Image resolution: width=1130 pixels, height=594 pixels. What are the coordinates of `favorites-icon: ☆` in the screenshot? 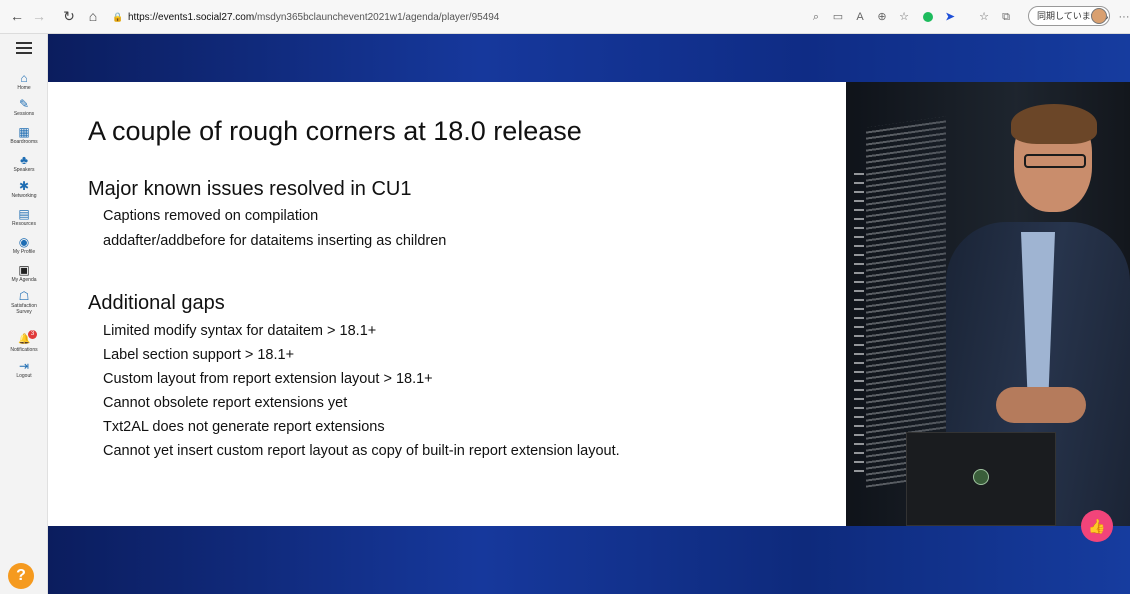 It's located at (984, 17).